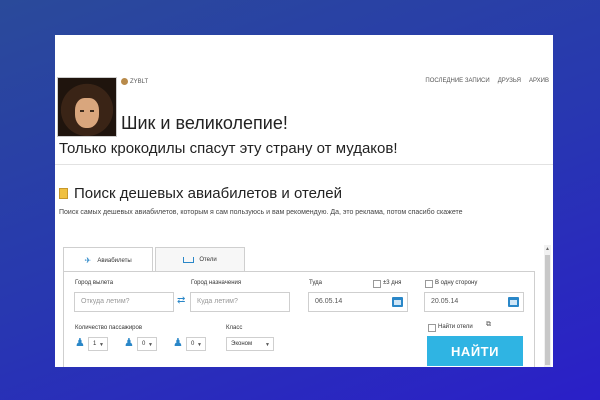 The image size is (600, 400). Describe the element at coordinates (547, 249) in the screenshot. I see `scroll-up-icon: ▲` at that location.